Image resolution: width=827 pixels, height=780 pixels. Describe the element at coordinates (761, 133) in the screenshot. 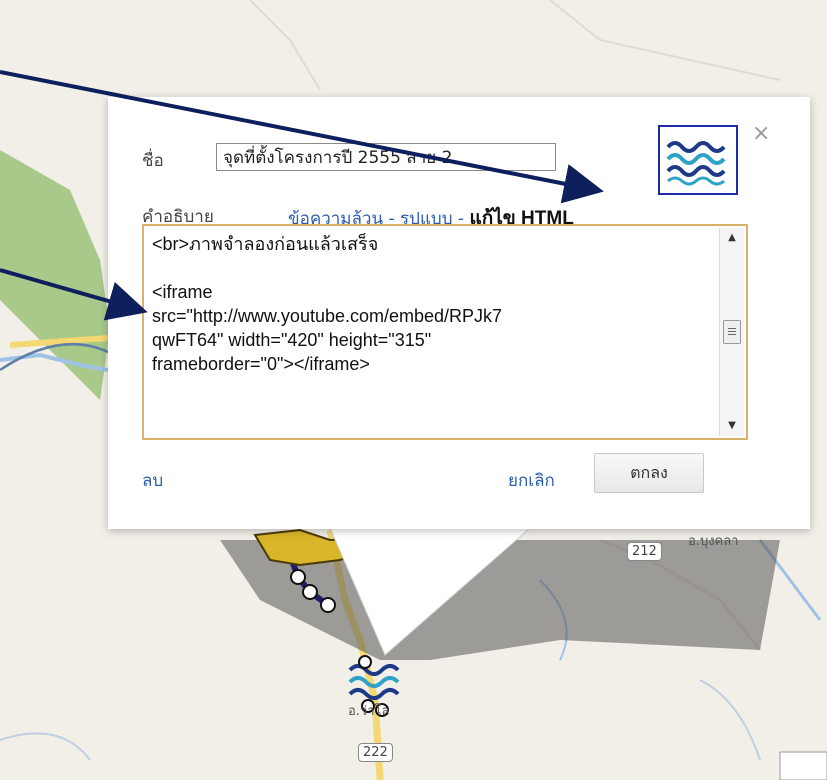

I see `close-icon: ×` at that location.